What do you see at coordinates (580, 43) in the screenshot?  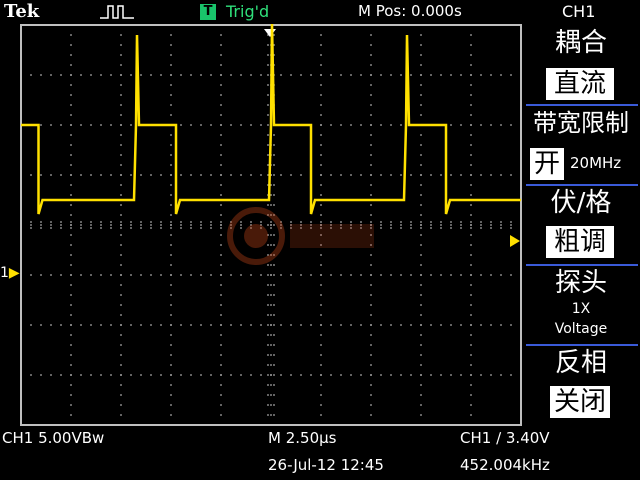 I see `coupling-title: 耦合` at bounding box center [580, 43].